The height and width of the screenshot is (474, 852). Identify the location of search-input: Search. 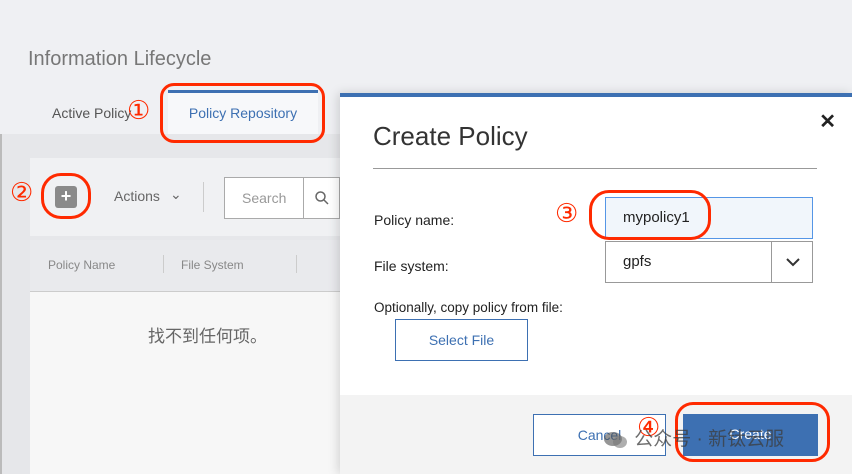
(264, 198).